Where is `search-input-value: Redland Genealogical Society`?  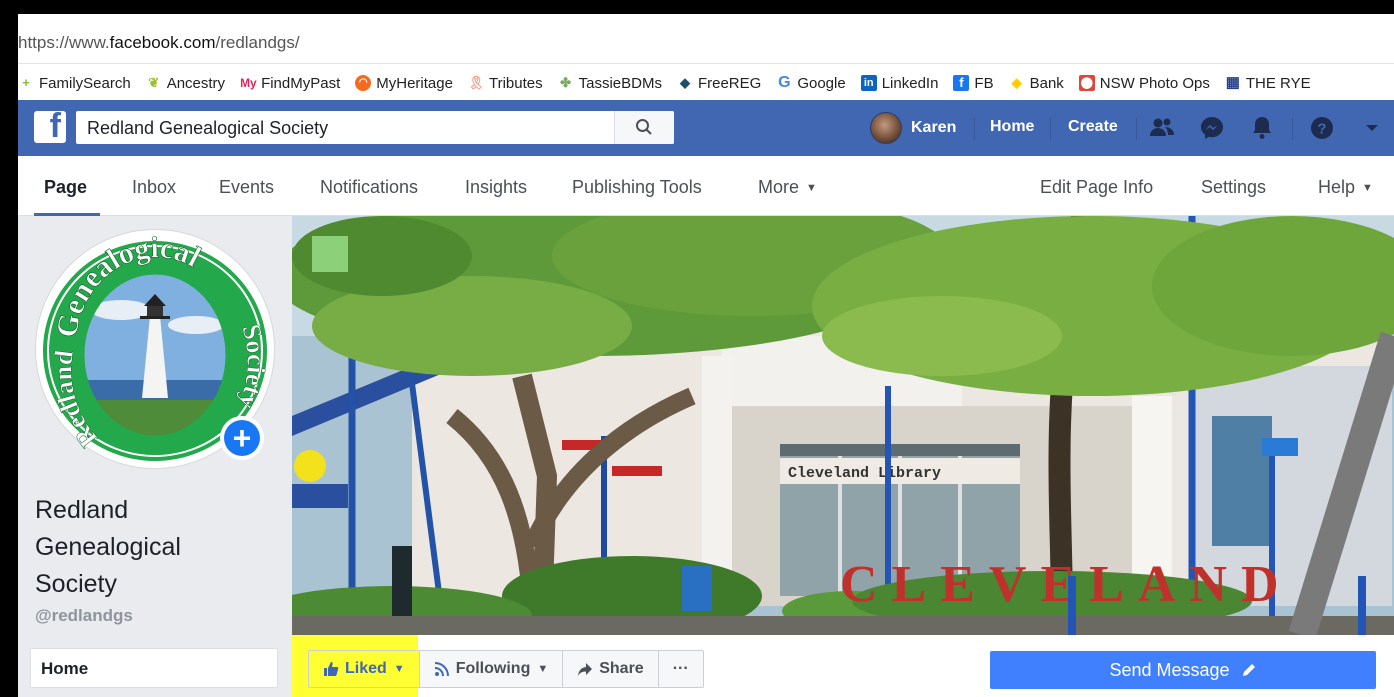 search-input-value: Redland Genealogical Society is located at coordinates (208, 128).